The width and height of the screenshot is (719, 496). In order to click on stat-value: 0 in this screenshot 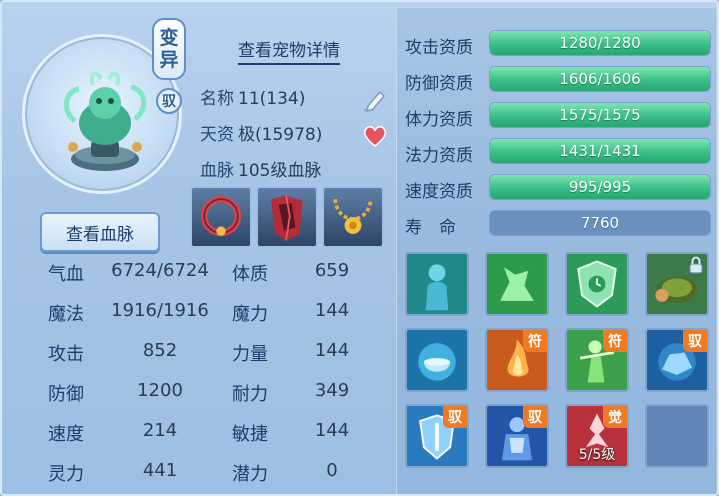, I will do `click(332, 470)`.